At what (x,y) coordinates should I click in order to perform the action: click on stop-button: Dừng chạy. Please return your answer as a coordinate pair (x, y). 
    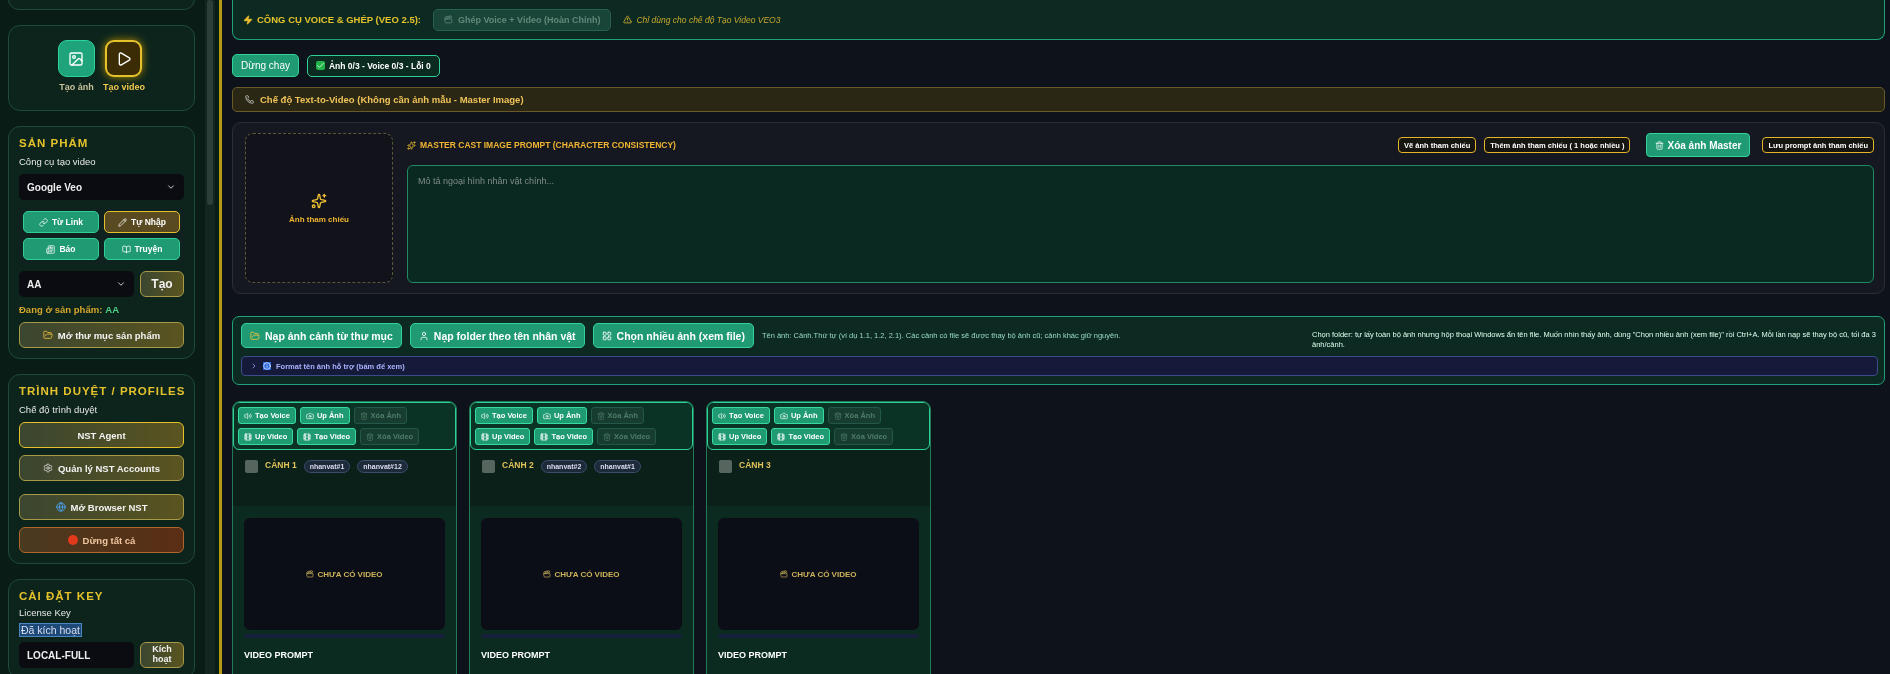
    Looking at the image, I should click on (265, 65).